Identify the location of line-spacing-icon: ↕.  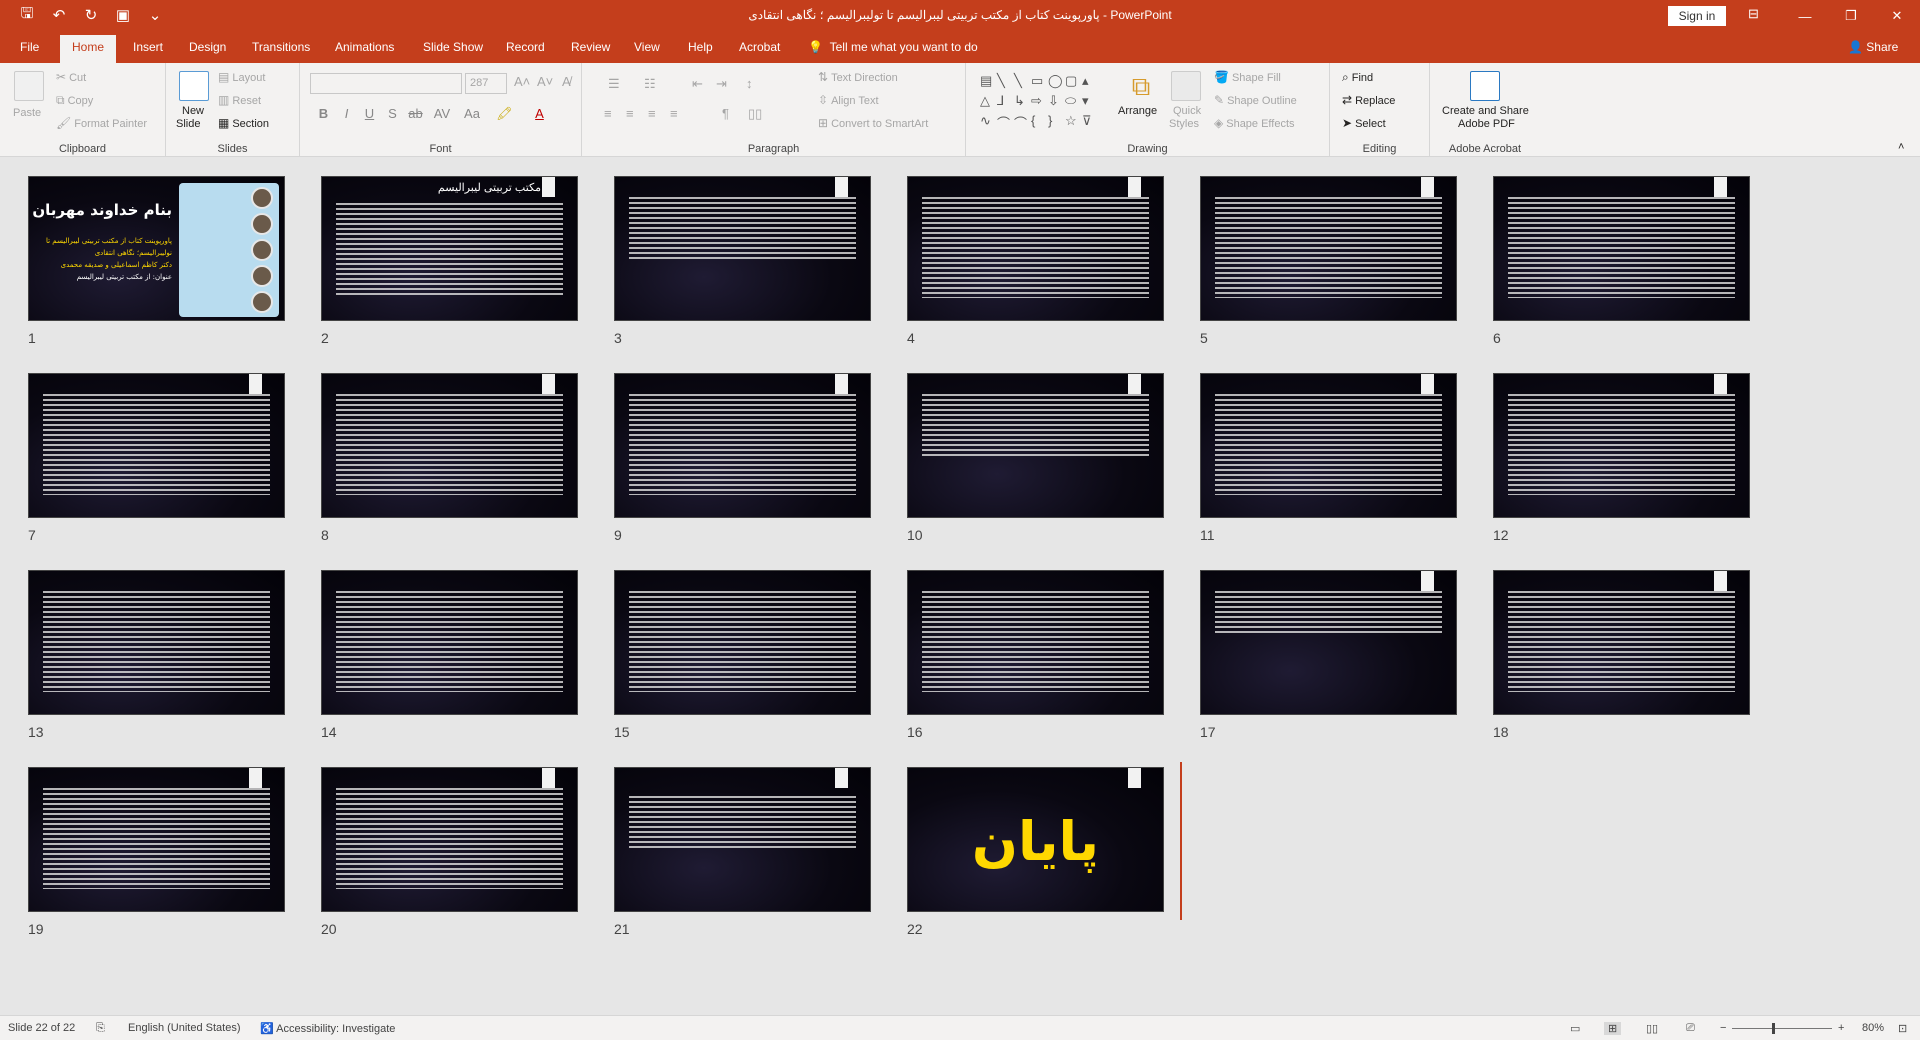
(749, 83).